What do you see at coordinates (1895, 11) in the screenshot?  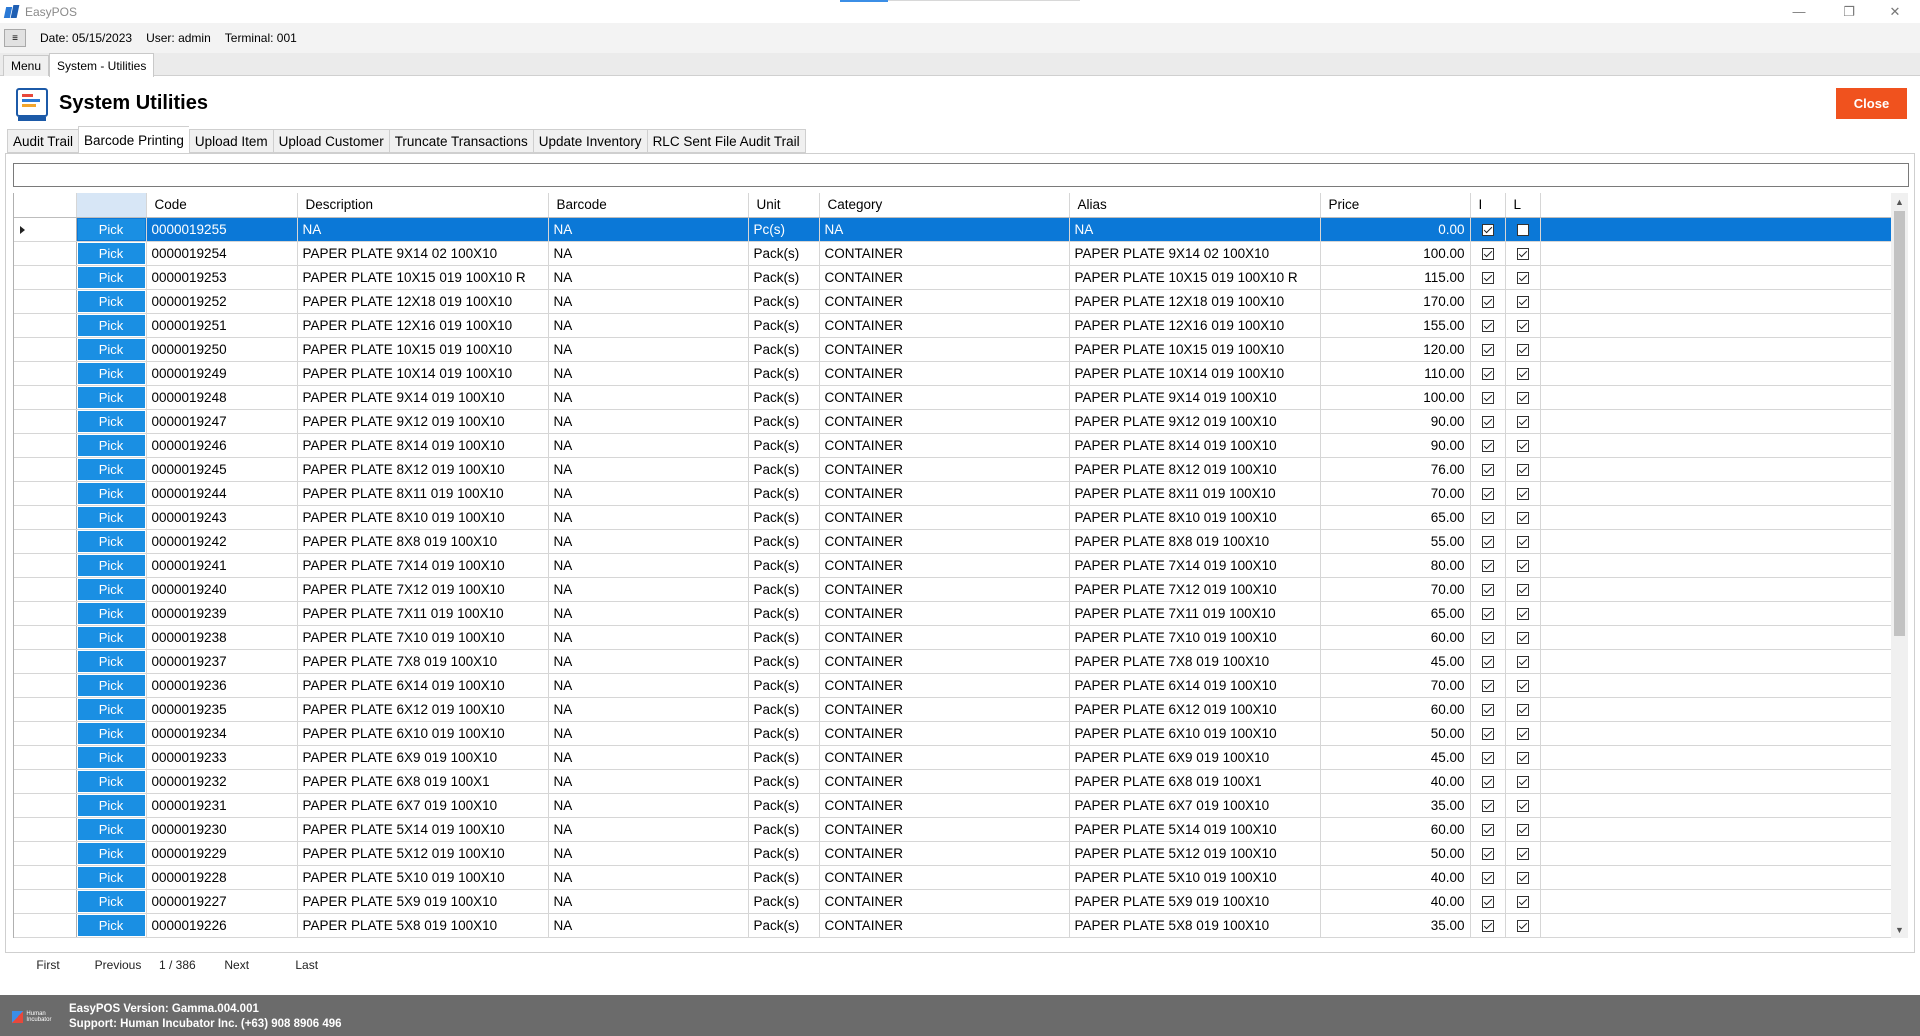 I see `close-icon: ✕` at bounding box center [1895, 11].